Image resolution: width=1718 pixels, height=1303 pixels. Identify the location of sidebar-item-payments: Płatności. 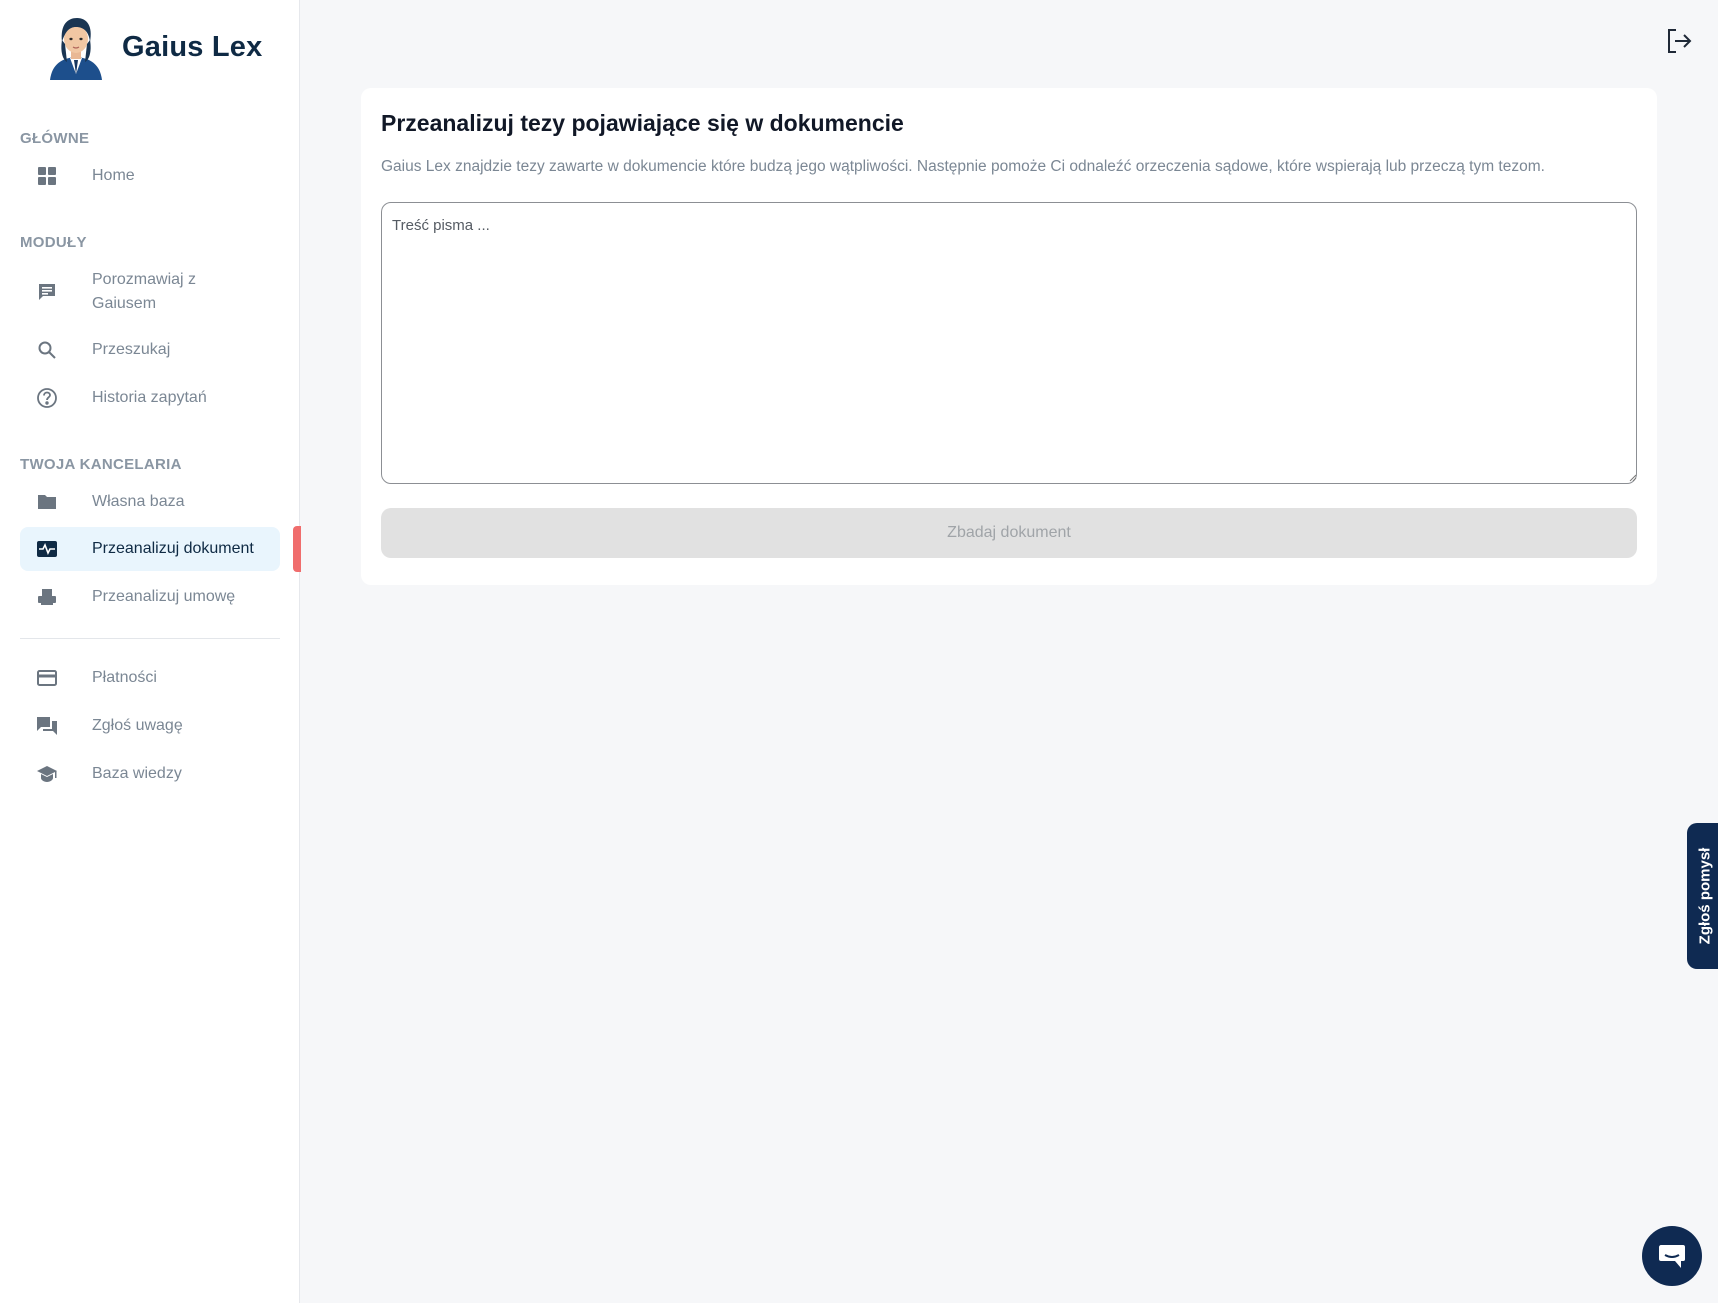
(150, 678).